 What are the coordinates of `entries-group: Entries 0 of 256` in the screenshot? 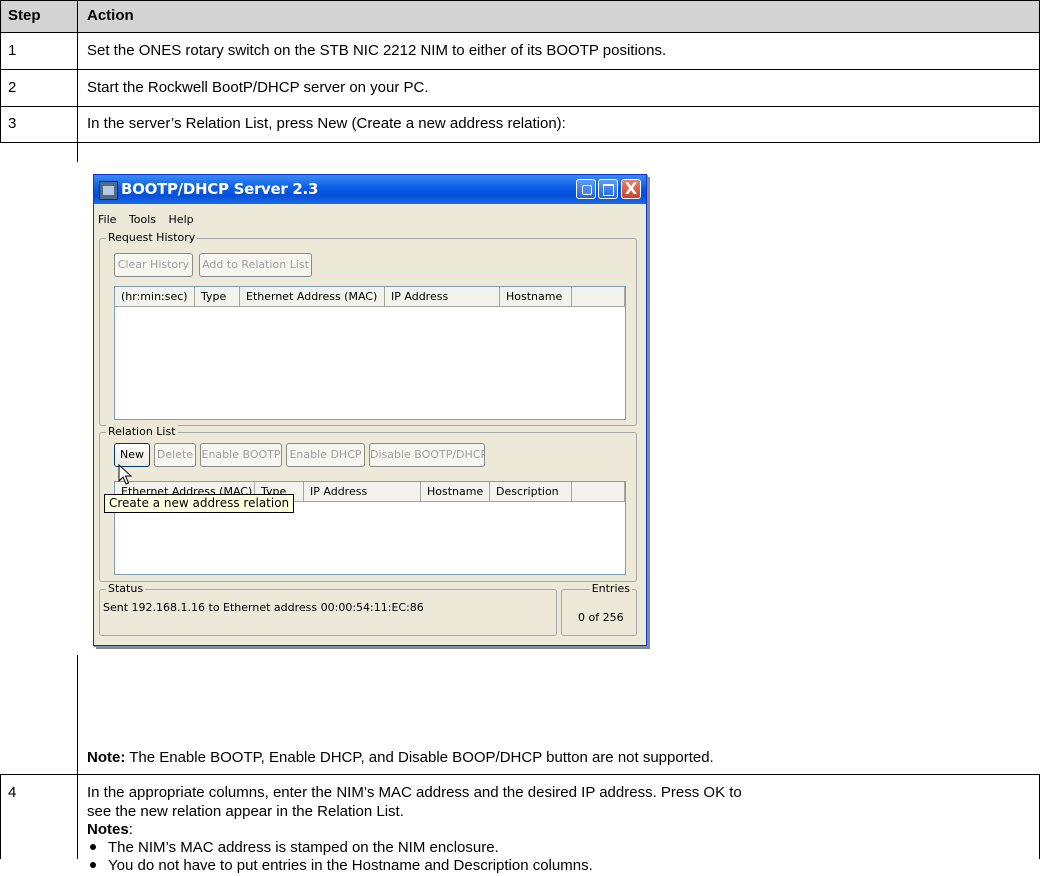 It's located at (599, 609).